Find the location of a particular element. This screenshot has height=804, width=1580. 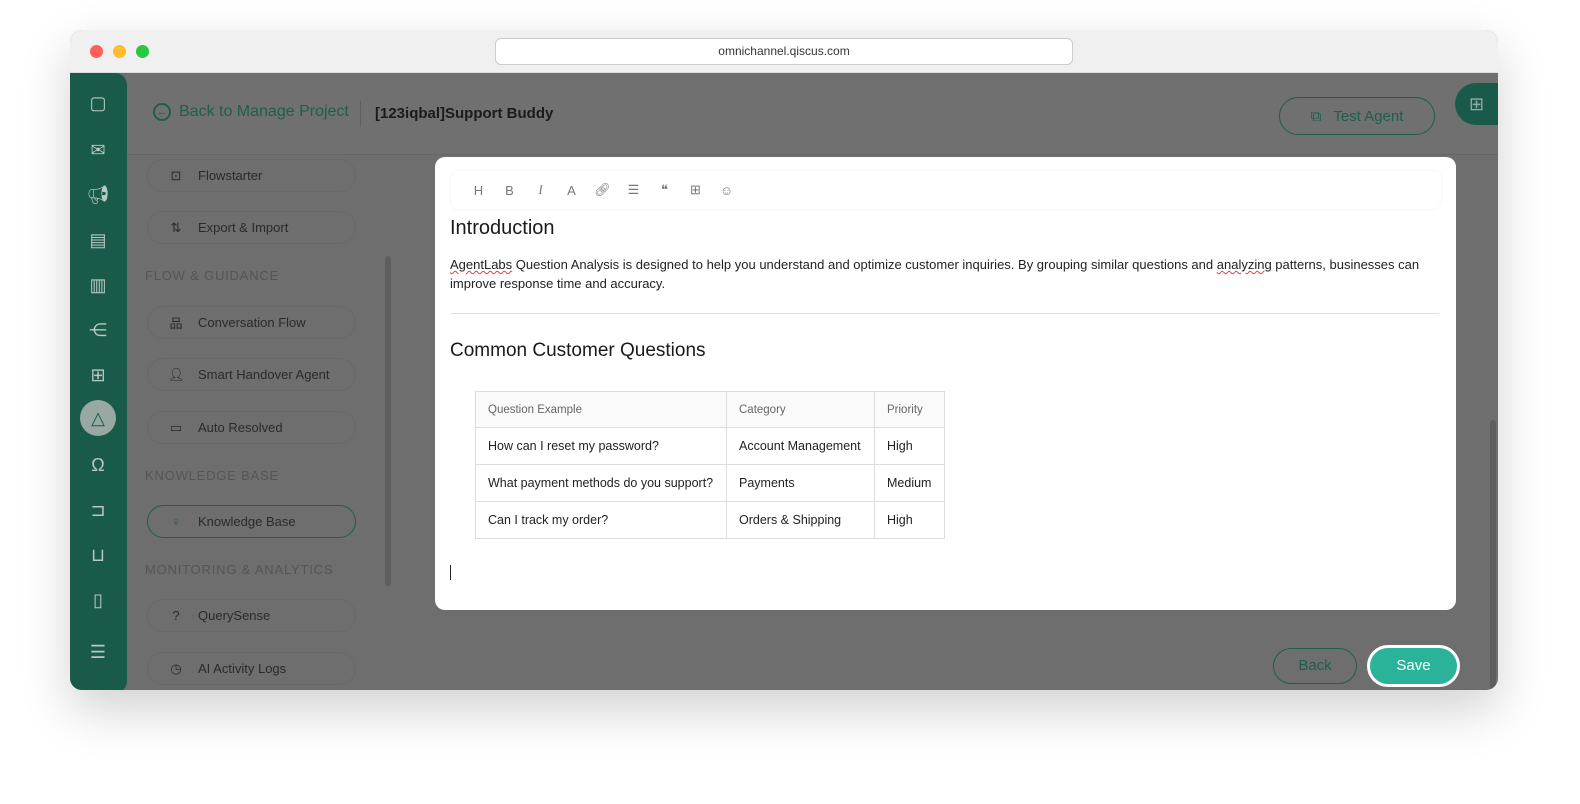

sidebar-item-smart-handover-agent: 👤︎ Smart Handover Agent is located at coordinates (251, 374).